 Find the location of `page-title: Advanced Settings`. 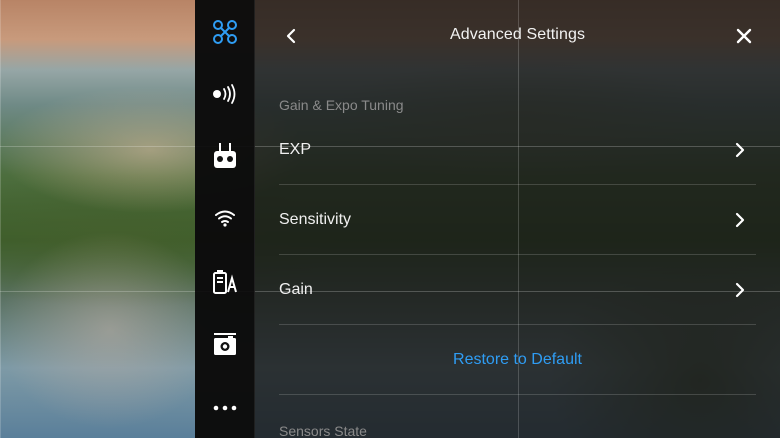

page-title: Advanced Settings is located at coordinates (517, 34).